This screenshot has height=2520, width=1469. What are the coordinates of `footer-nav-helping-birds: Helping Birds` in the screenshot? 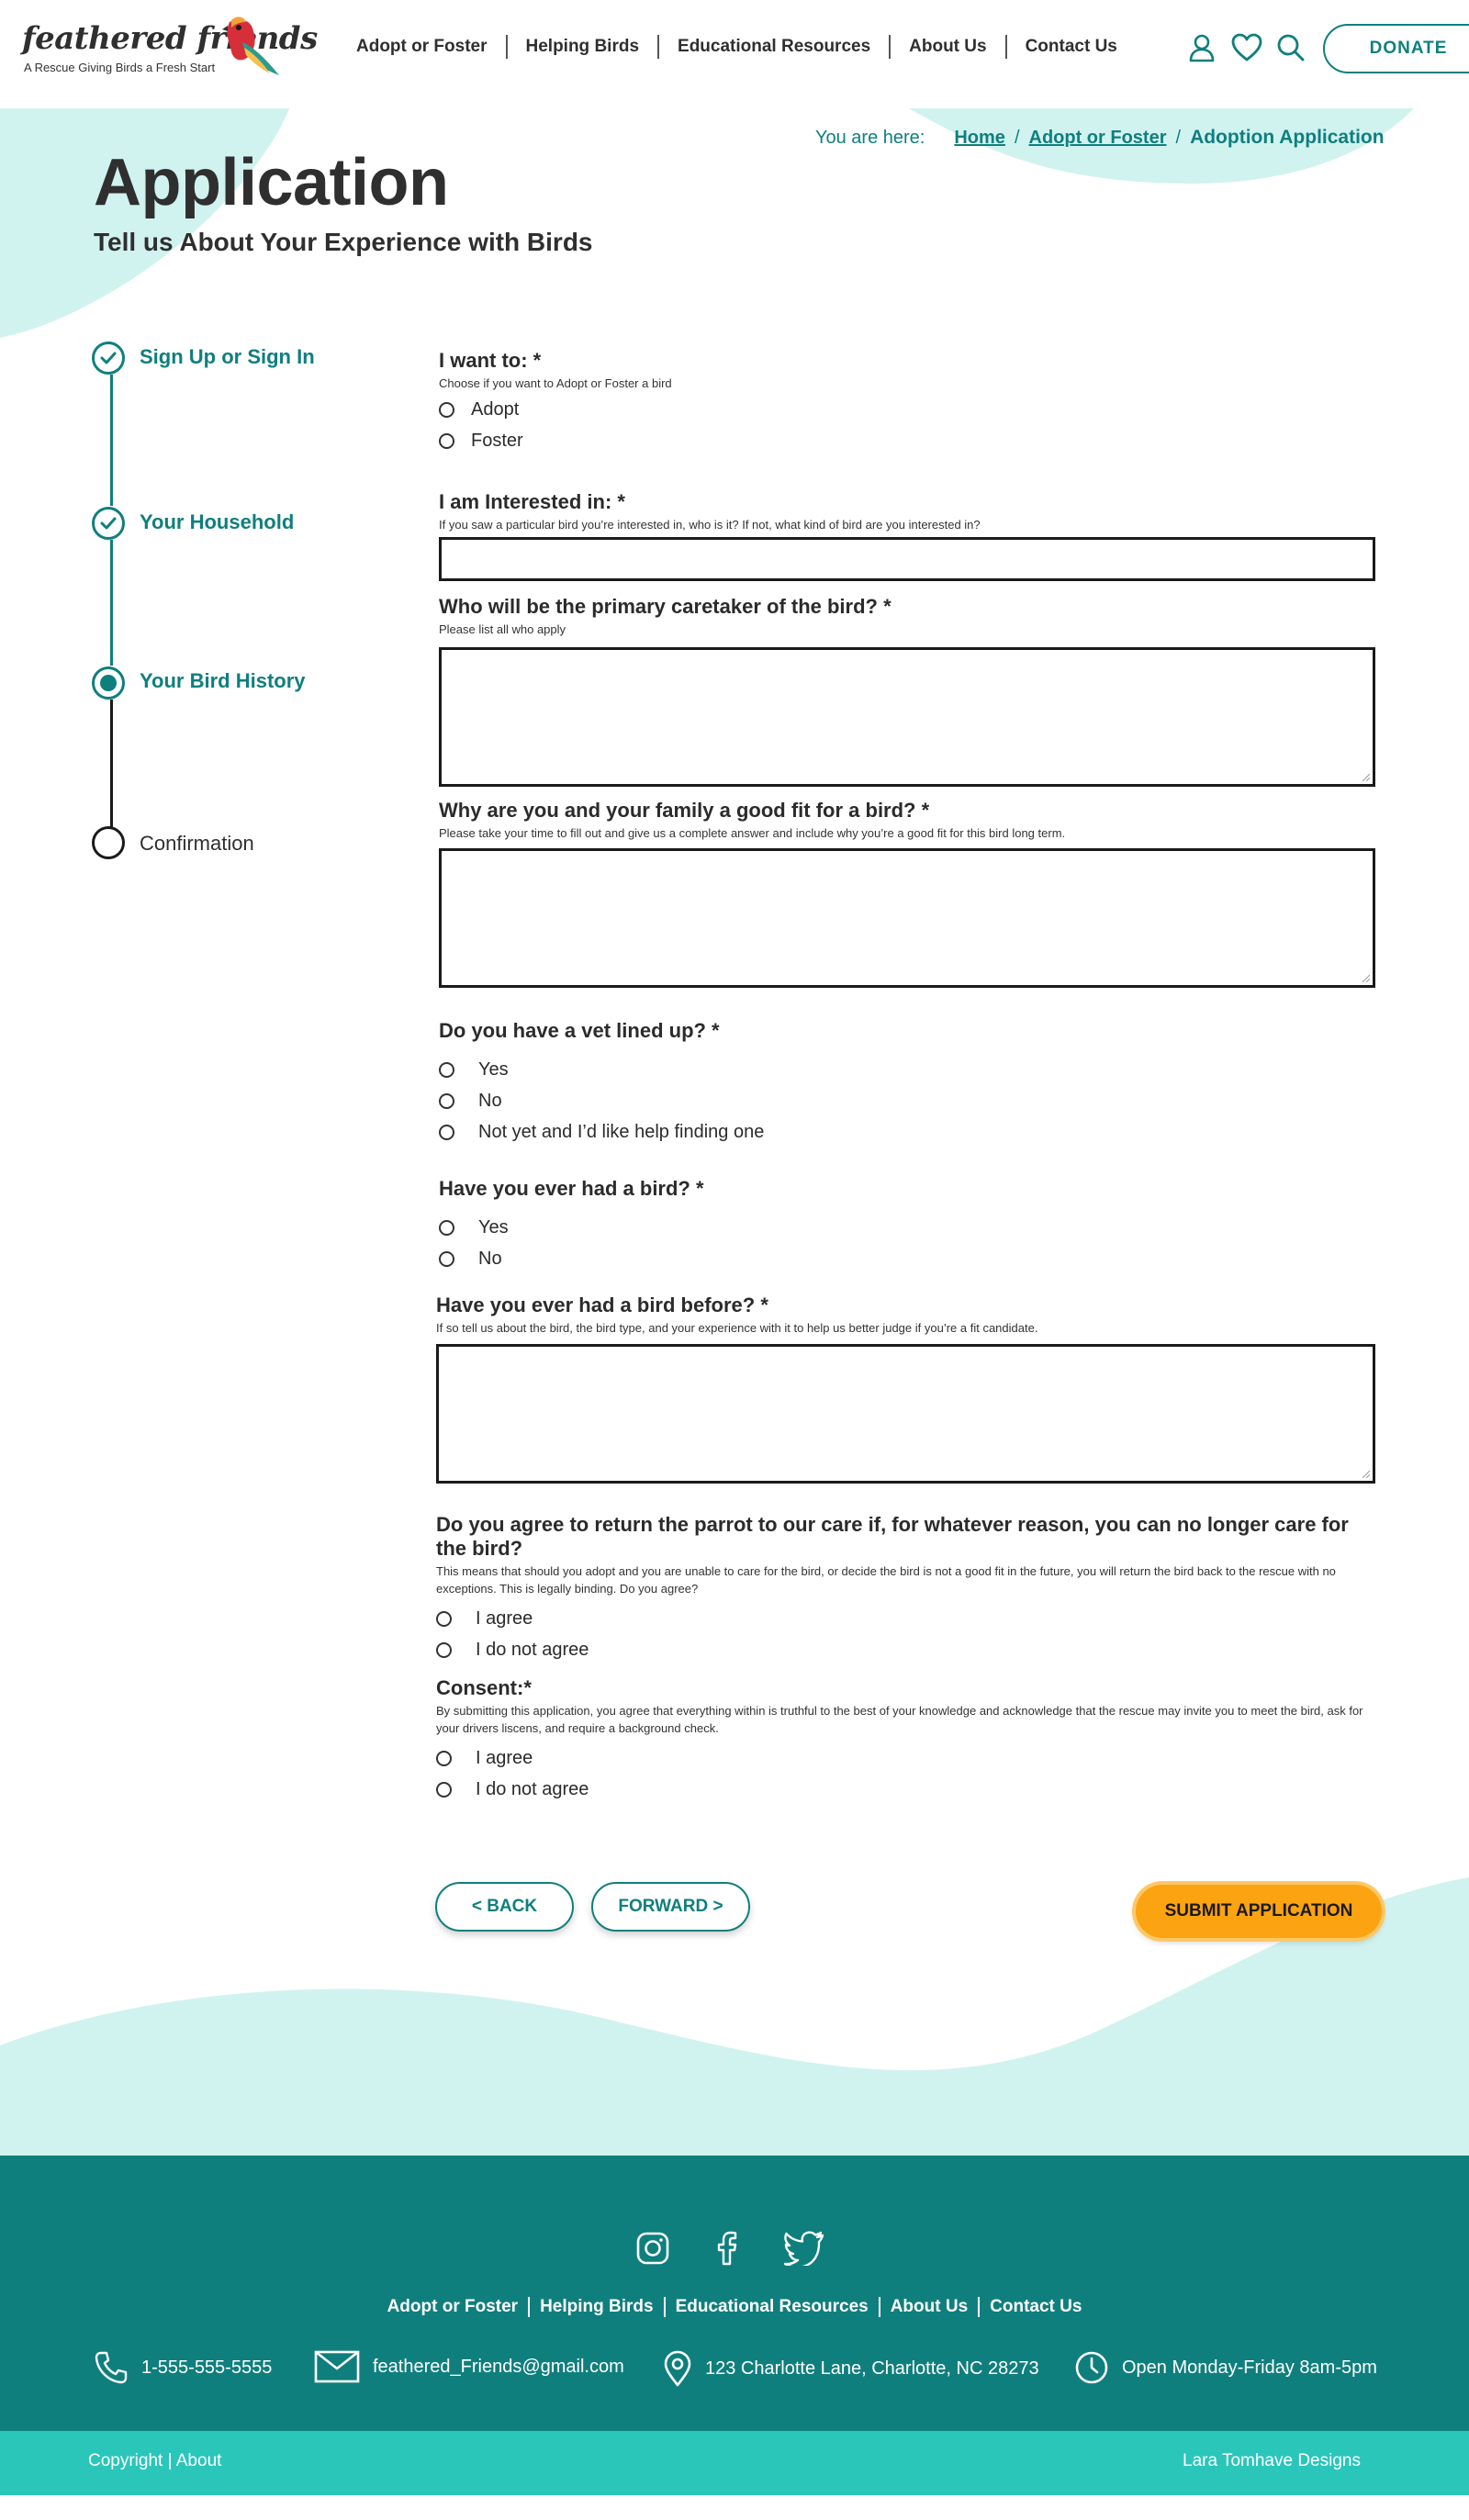 It's located at (598, 2307).